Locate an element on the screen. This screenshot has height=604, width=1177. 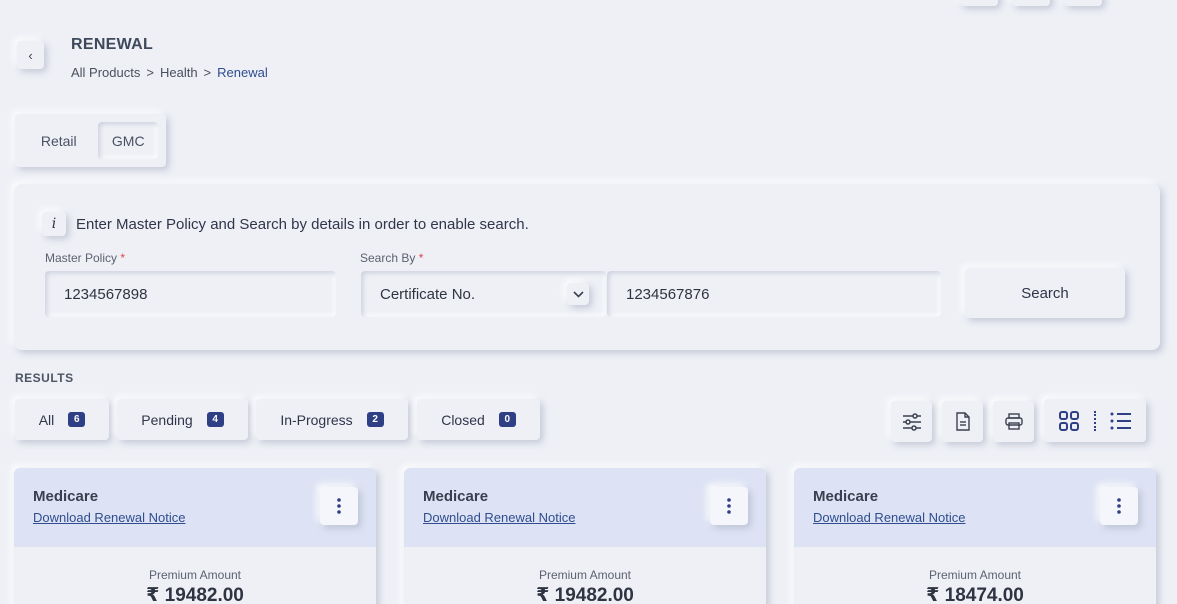
master-policy-input: 1234567898 is located at coordinates (190, 294).